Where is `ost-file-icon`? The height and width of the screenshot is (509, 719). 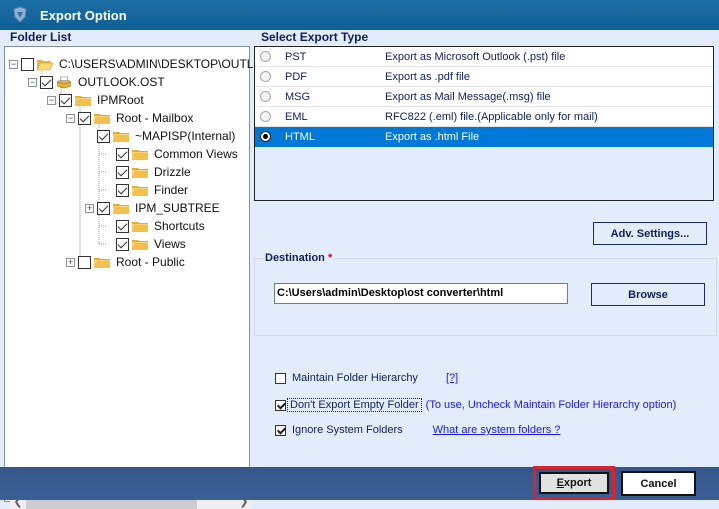 ost-file-icon is located at coordinates (66, 82).